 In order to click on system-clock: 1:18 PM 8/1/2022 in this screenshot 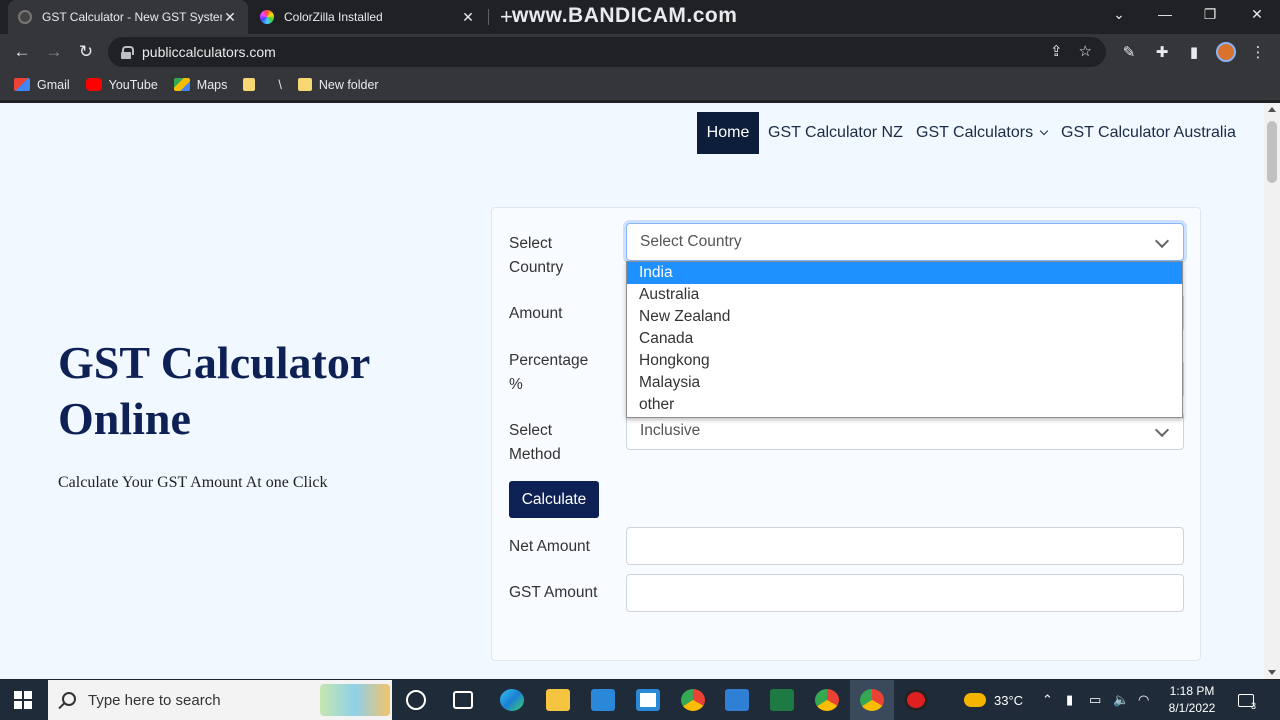, I will do `click(1192, 700)`.